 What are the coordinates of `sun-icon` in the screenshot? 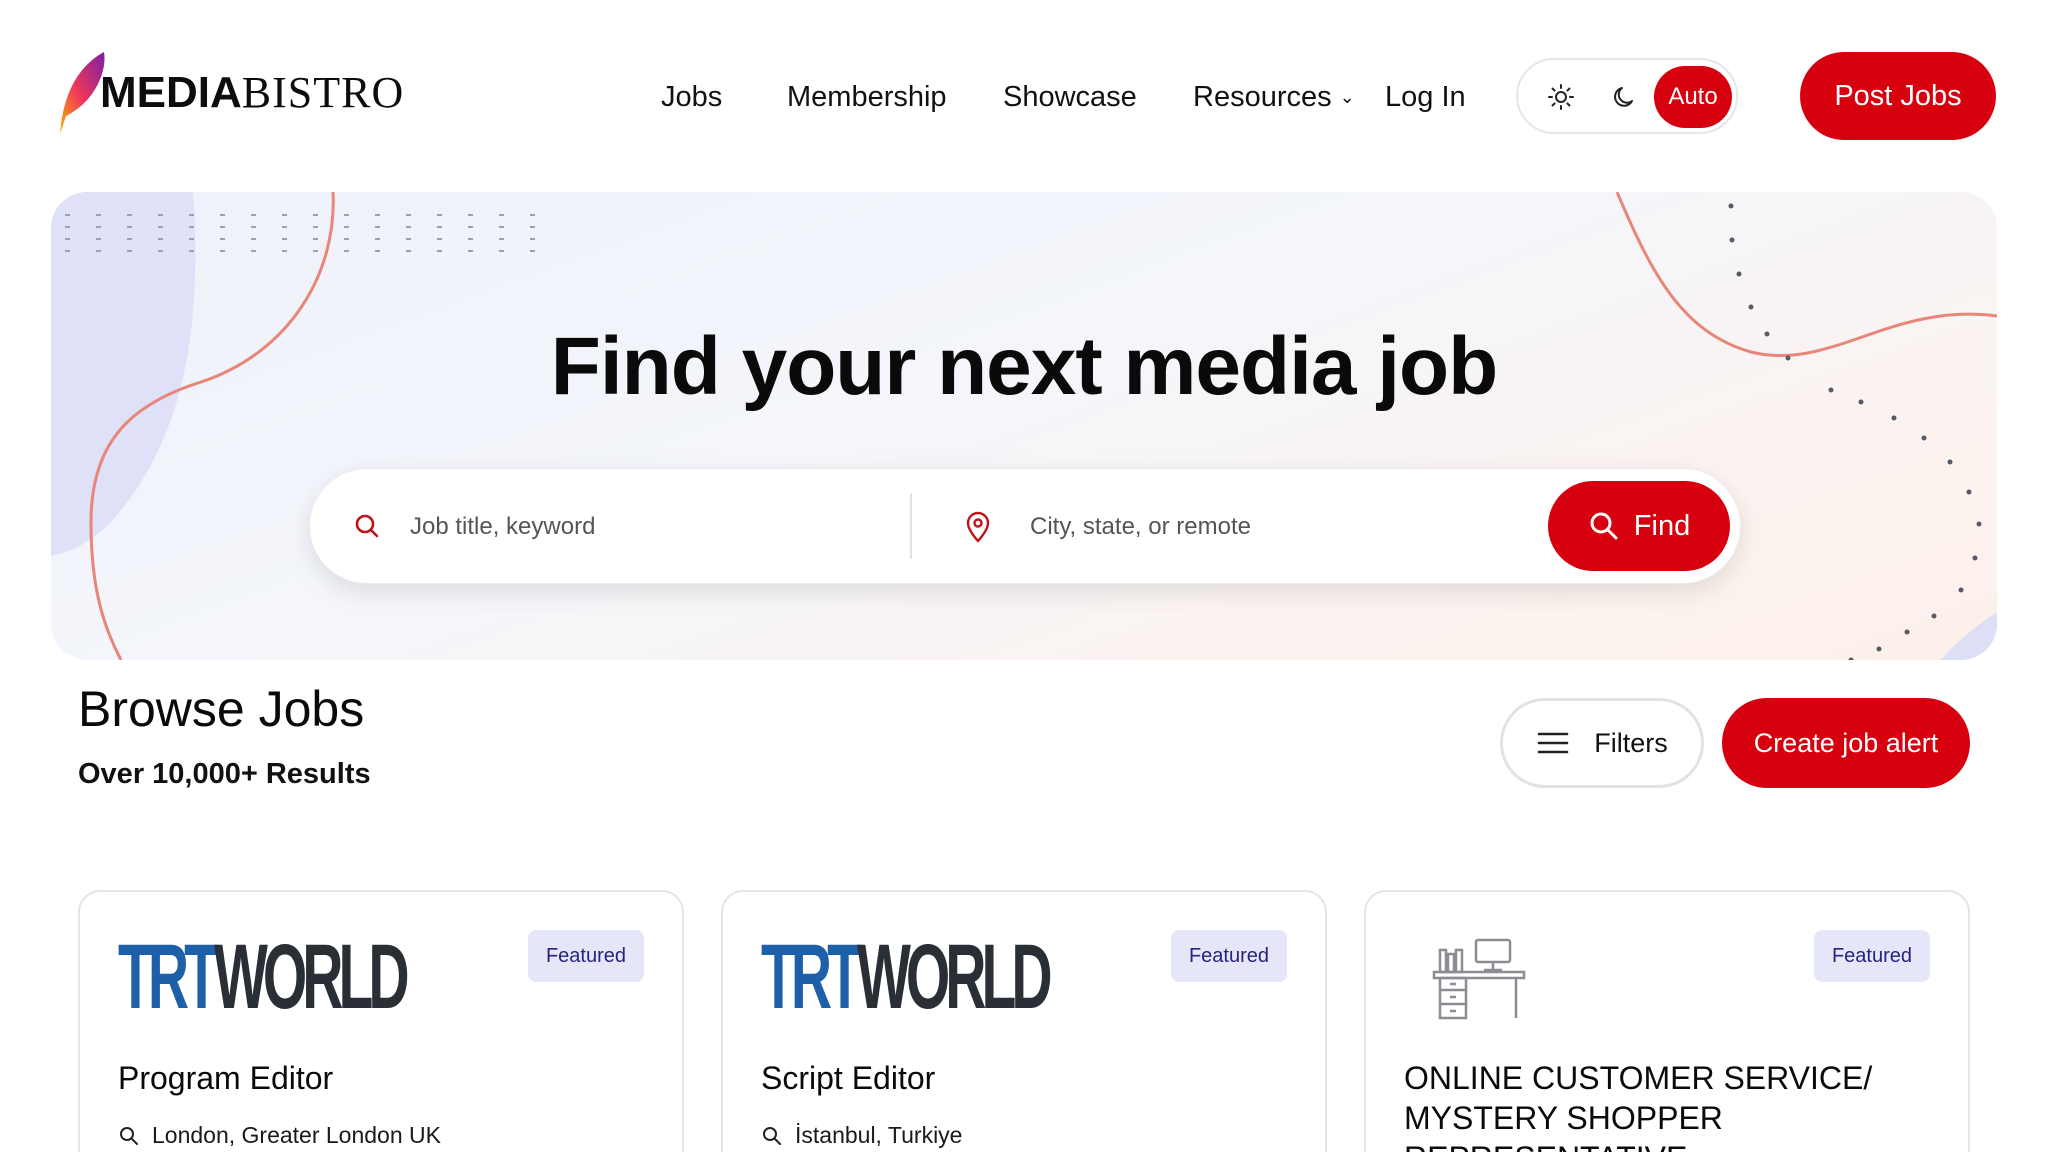 It's located at (1561, 97).